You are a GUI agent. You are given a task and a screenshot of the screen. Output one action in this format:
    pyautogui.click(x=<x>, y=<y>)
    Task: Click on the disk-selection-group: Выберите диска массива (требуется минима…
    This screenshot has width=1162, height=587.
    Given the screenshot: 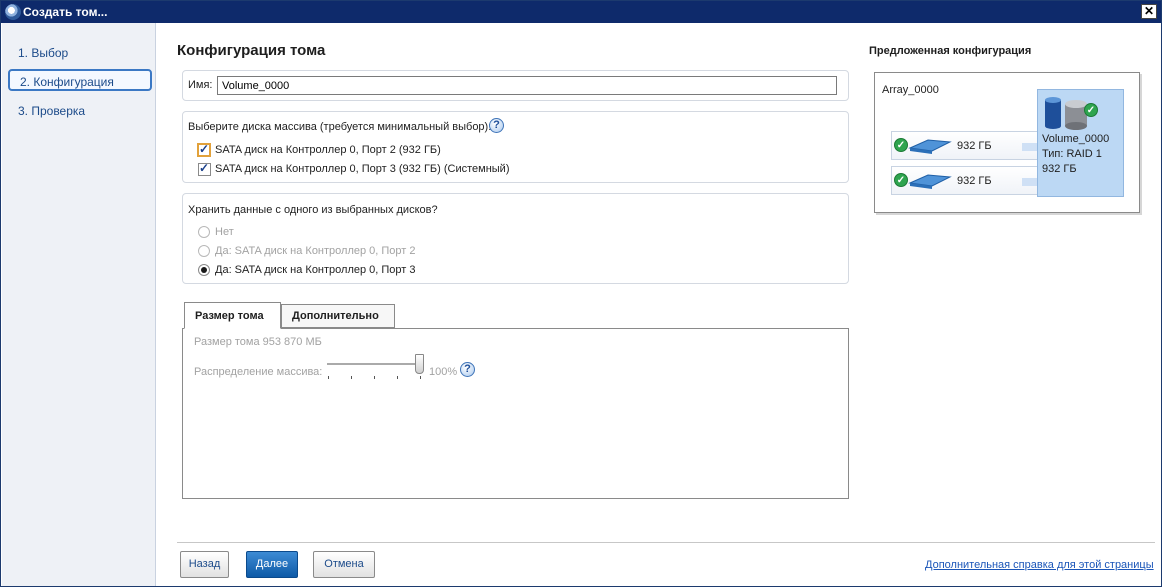 What is the action you would take?
    pyautogui.click(x=515, y=147)
    